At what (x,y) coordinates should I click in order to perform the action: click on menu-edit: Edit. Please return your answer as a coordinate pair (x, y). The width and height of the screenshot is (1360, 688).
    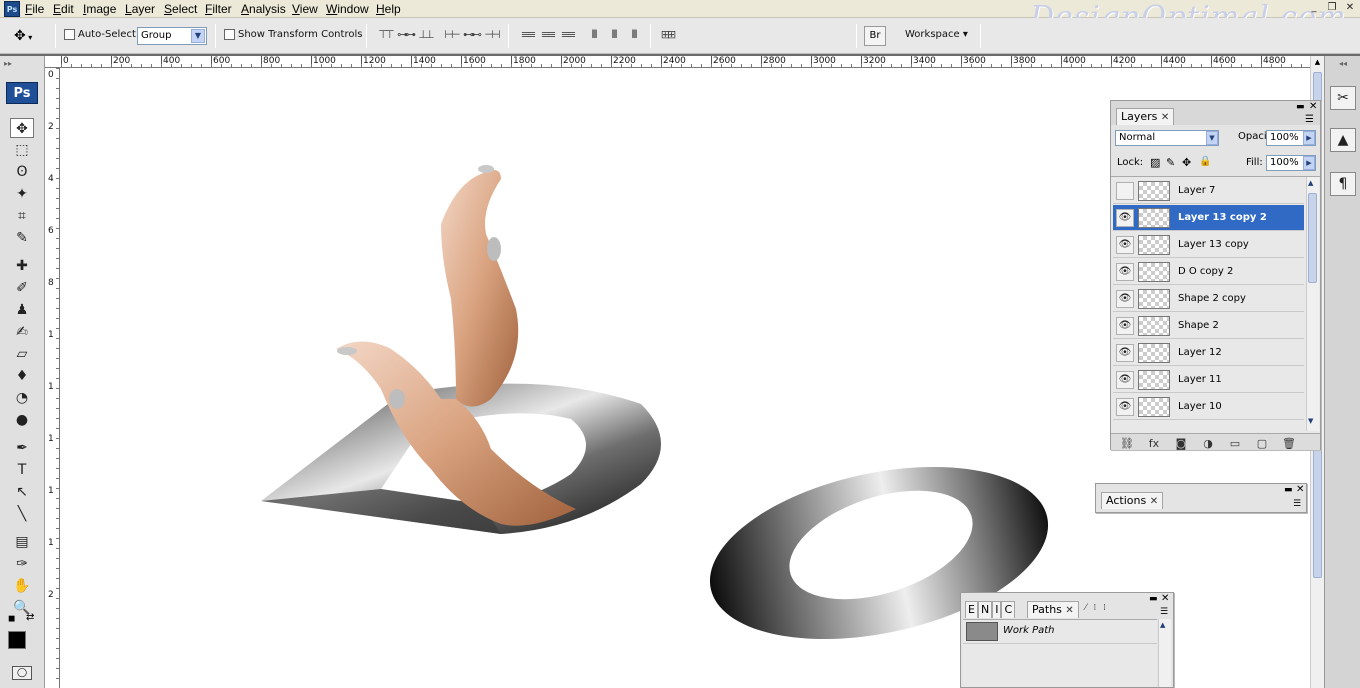
    Looking at the image, I should click on (63, 9).